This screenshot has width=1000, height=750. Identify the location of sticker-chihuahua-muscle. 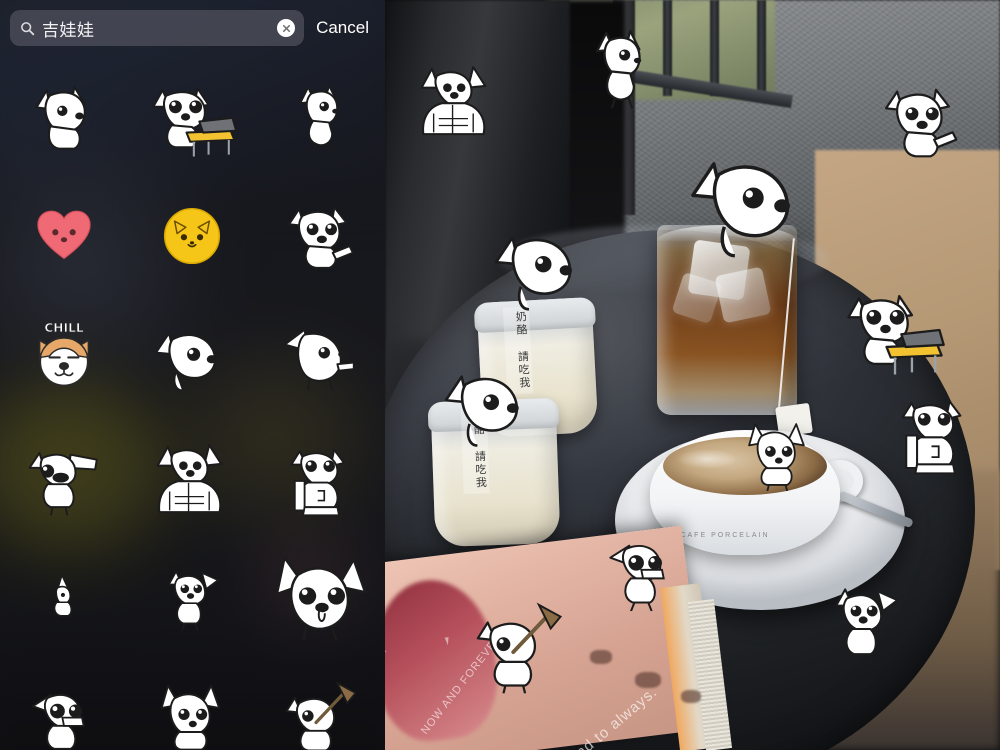
(192, 476).